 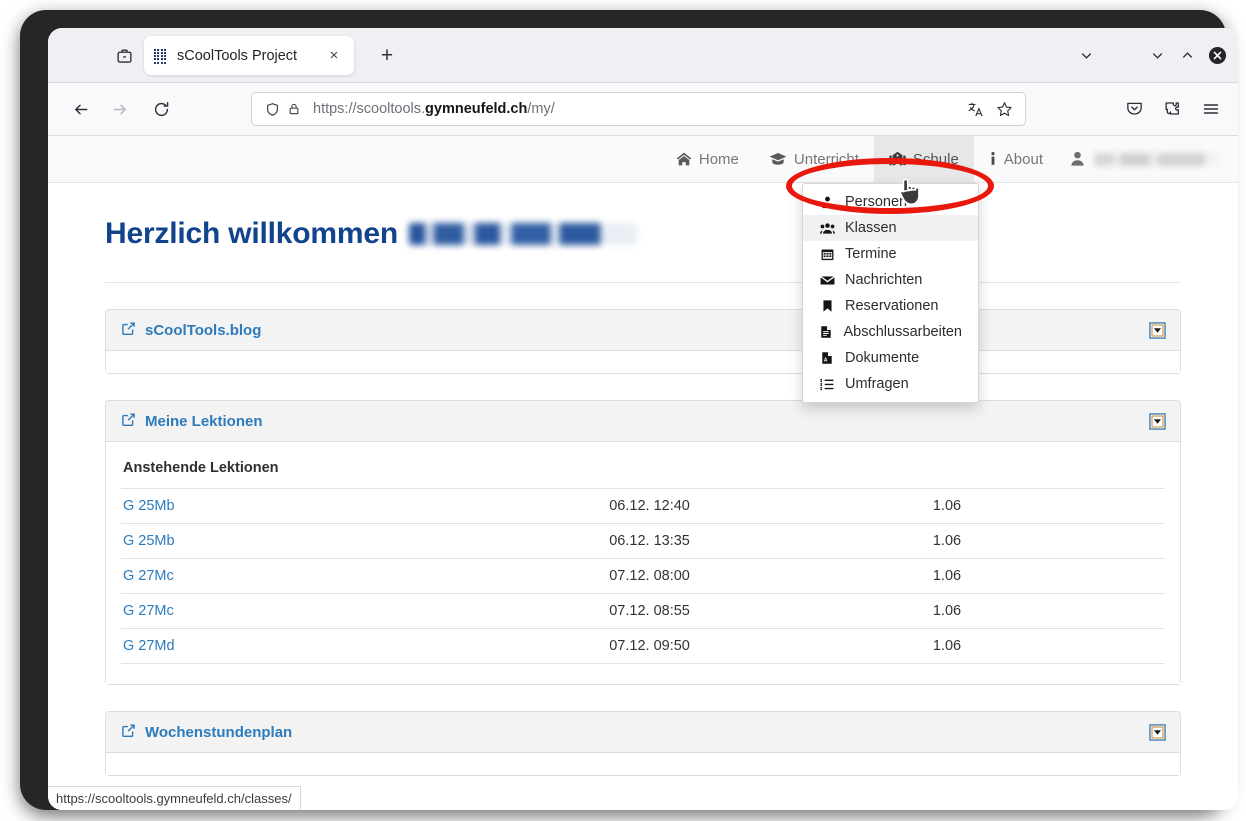 What do you see at coordinates (882, 358) in the screenshot?
I see `dropdown-item-label: Dokumente` at bounding box center [882, 358].